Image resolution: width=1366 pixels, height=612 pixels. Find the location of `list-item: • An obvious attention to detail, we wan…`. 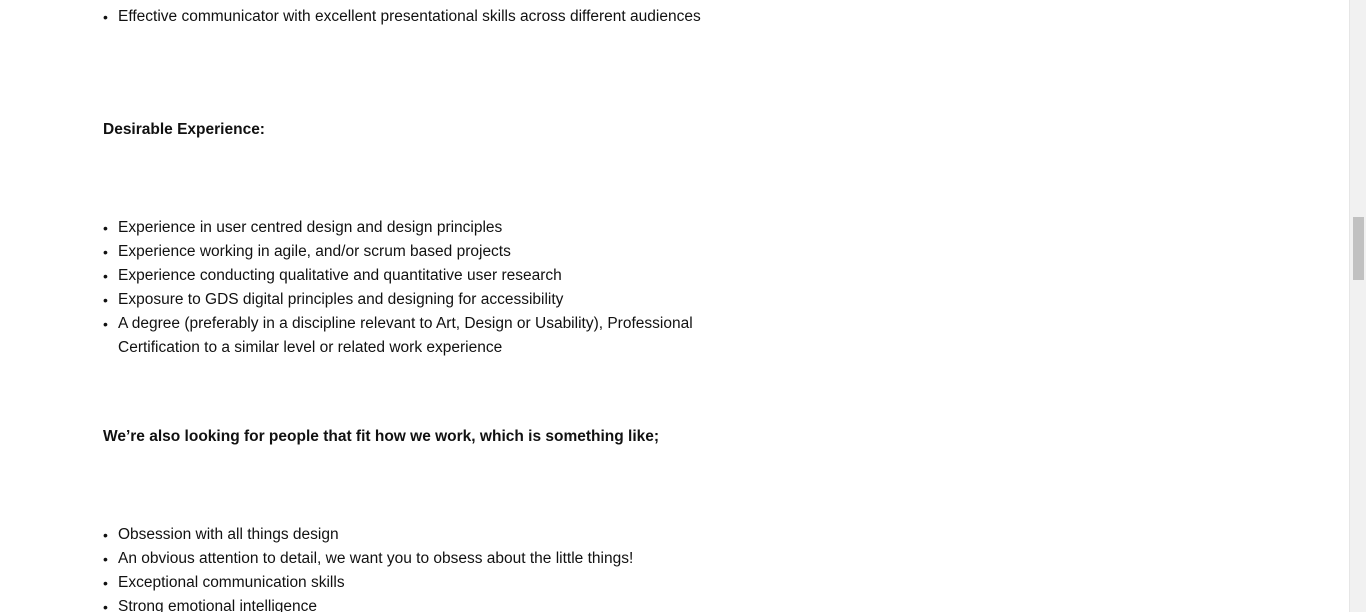

list-item: • An obvious attention to detail, we wan… is located at coordinates (413, 559).